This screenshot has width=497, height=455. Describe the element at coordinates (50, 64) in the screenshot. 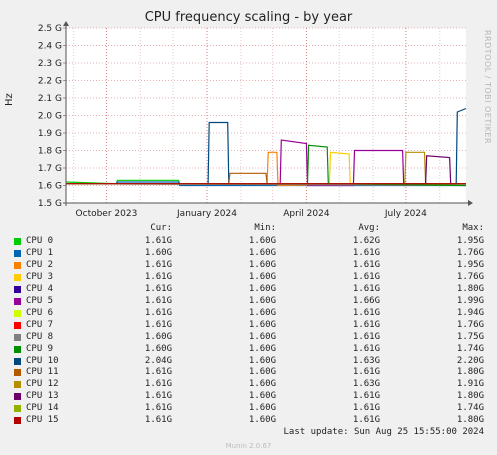

I see `y-tick-label: 2.3 G` at that location.